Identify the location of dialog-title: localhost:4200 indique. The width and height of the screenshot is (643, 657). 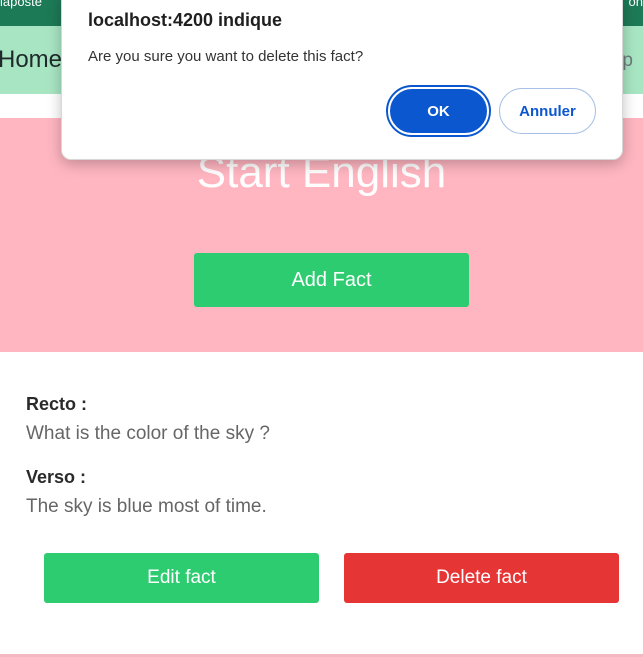
(185, 20).